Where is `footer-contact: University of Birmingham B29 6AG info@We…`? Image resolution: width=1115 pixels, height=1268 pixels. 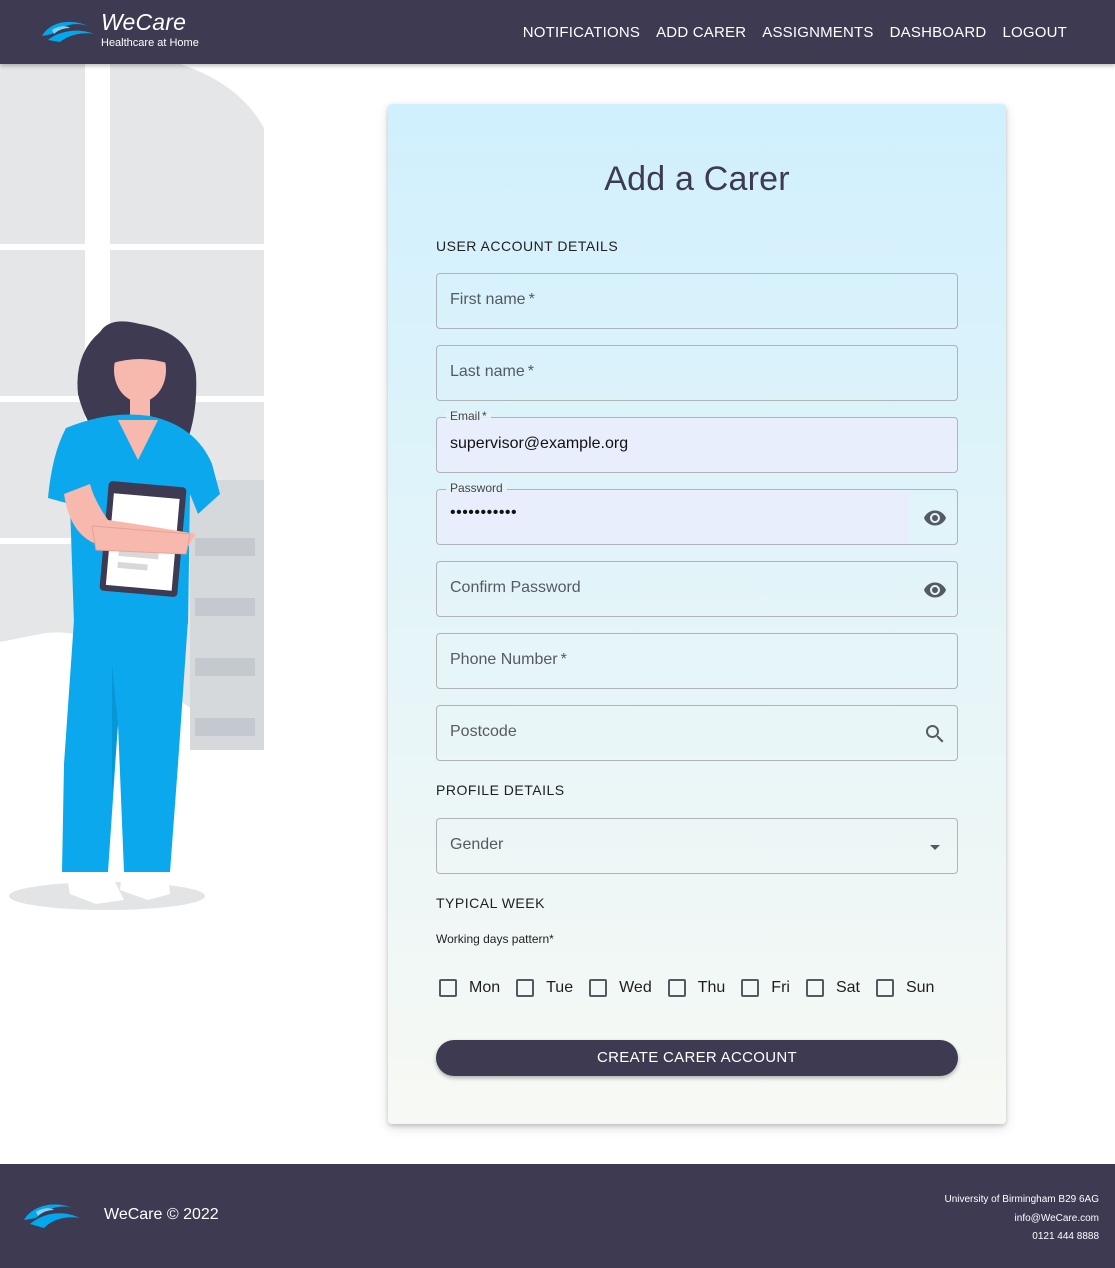 footer-contact: University of Birmingham B29 6AG info@We… is located at coordinates (1021, 1219).